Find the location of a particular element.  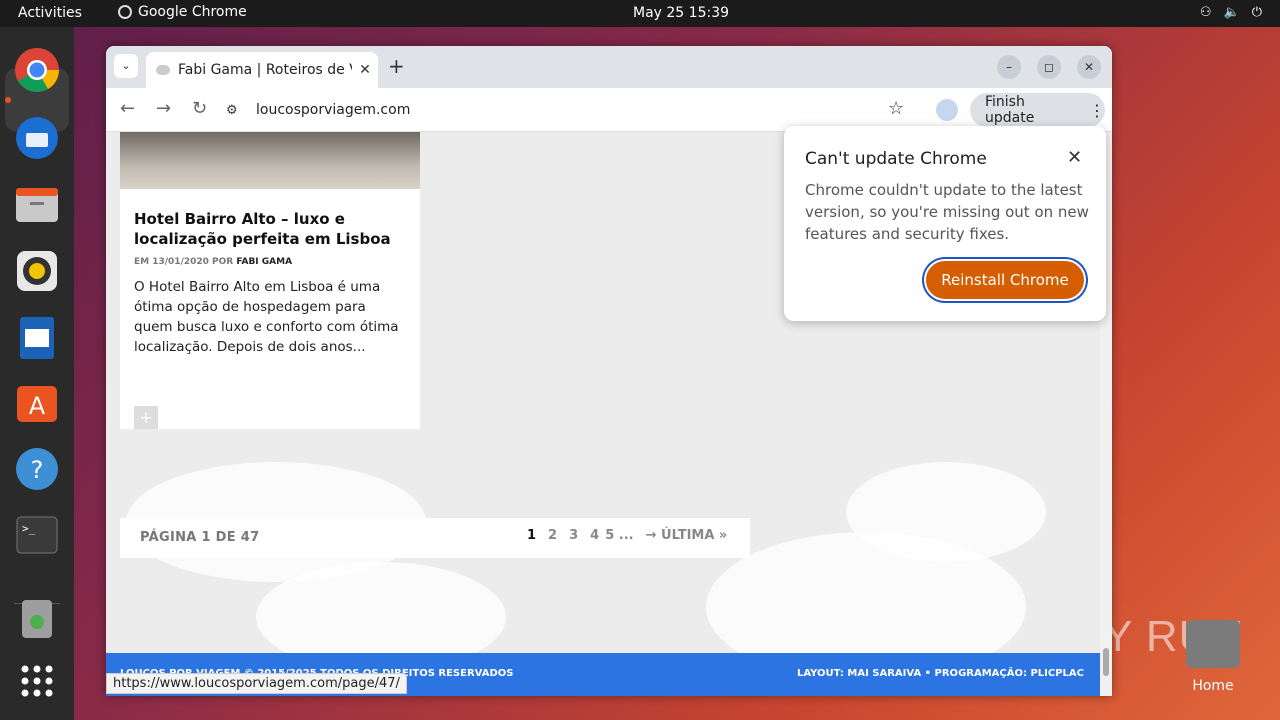

reinstall-chrome-button: Reinstall Chrome is located at coordinates (1005, 280).